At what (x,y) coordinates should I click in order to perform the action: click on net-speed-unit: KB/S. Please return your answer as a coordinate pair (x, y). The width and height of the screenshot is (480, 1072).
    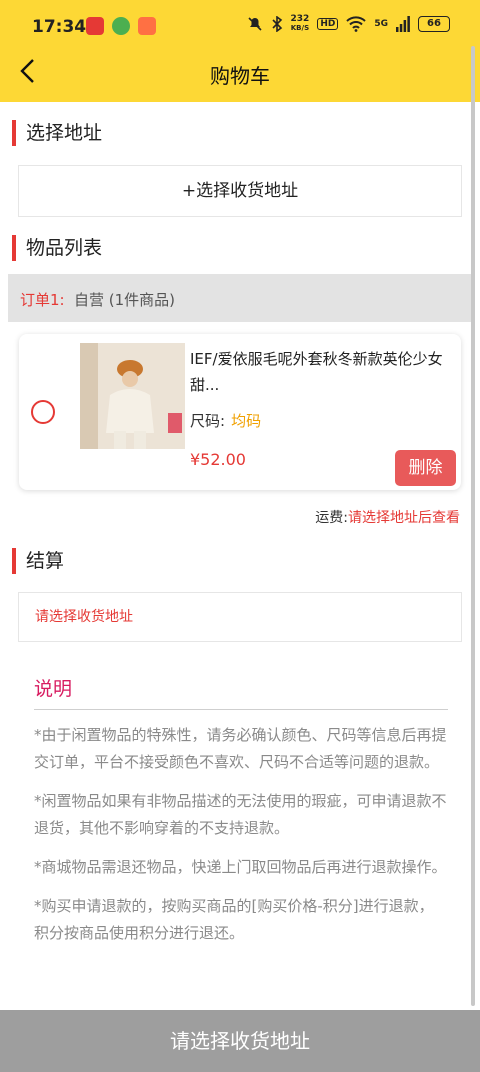
    Looking at the image, I should click on (300, 28).